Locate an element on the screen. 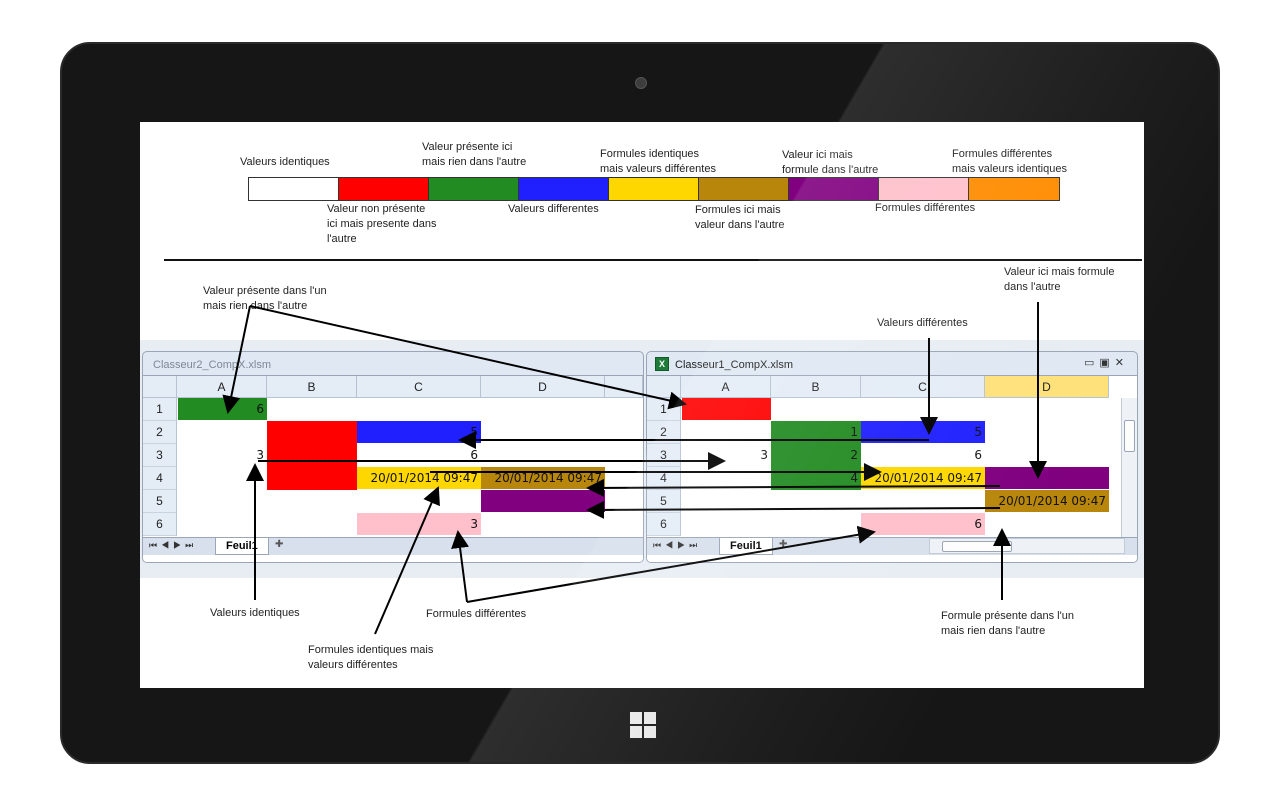  camera-icon is located at coordinates (641, 83).